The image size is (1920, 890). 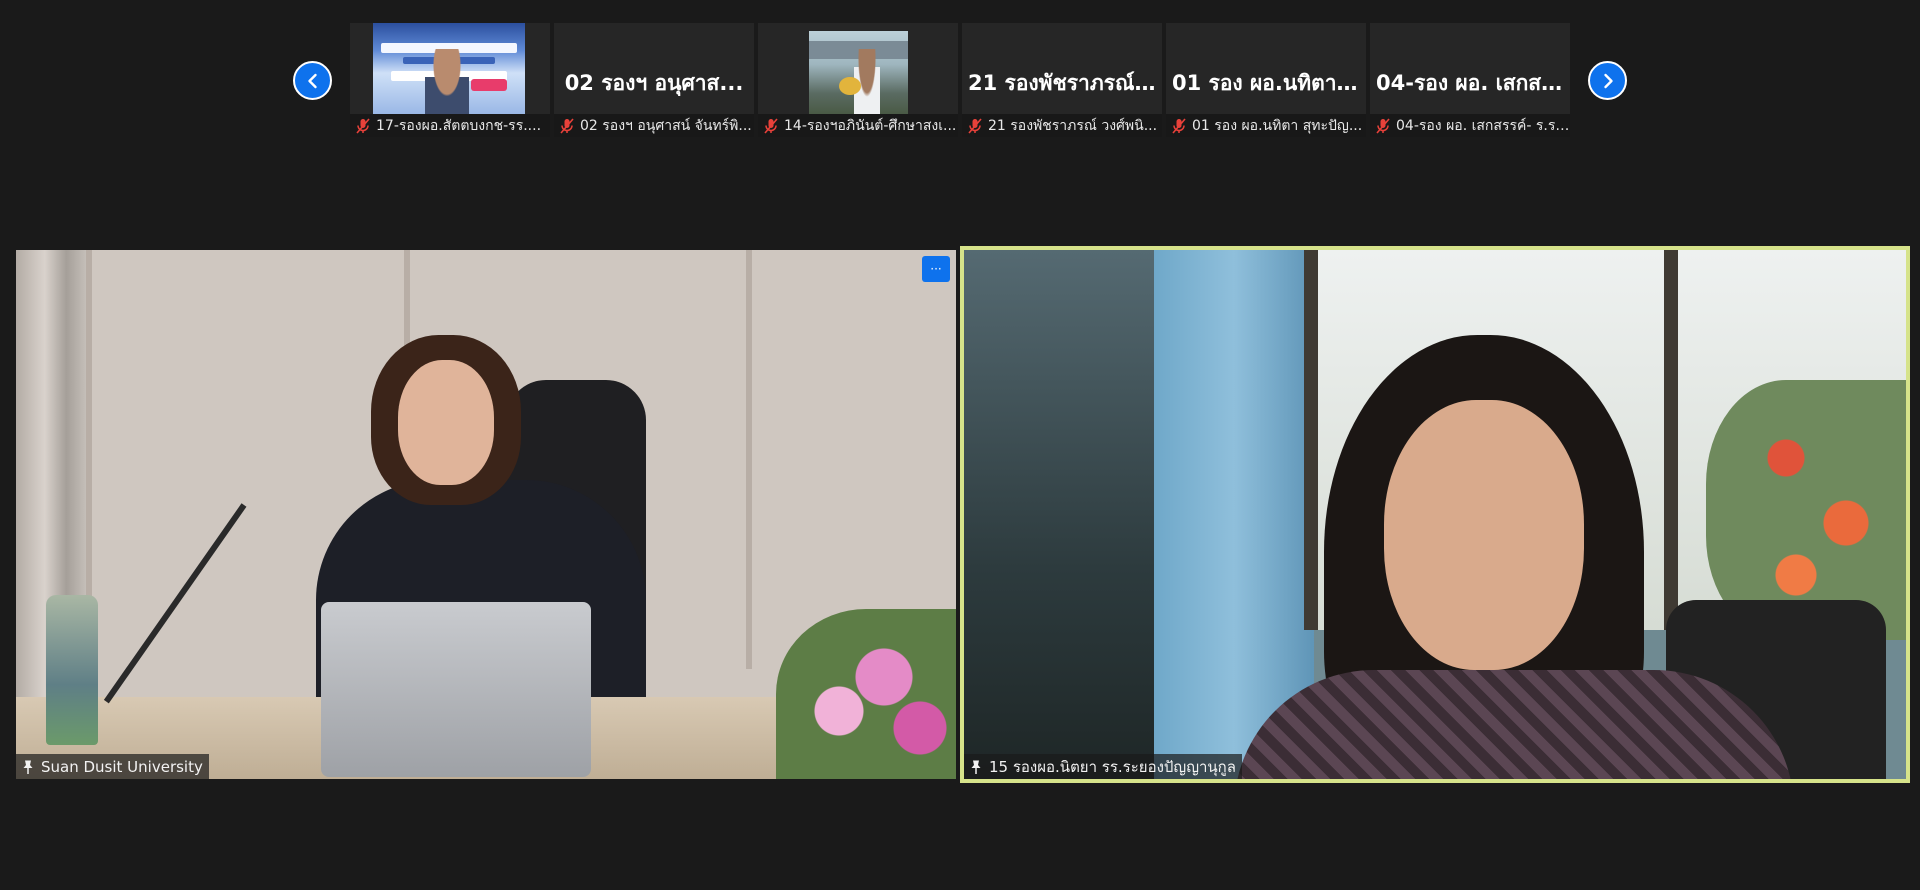 I want to click on chevron-right-icon, so click(x=1608, y=80).